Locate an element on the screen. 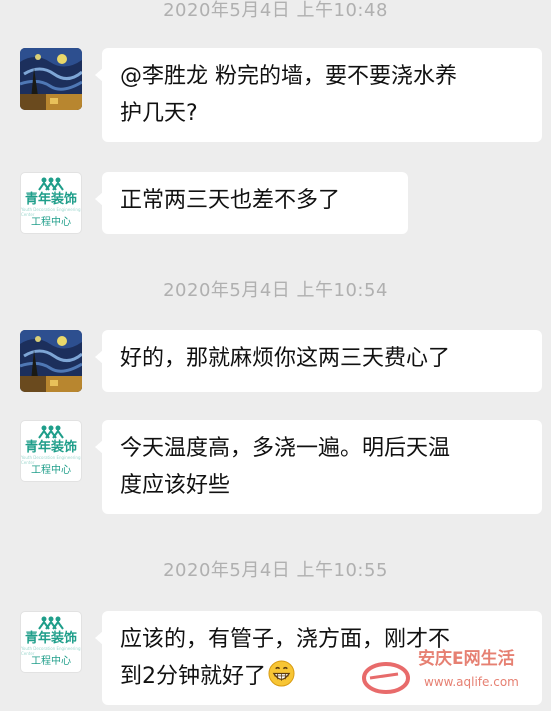  message-line: 好的，那就麻烦你这两三天费心了 is located at coordinates (285, 358).